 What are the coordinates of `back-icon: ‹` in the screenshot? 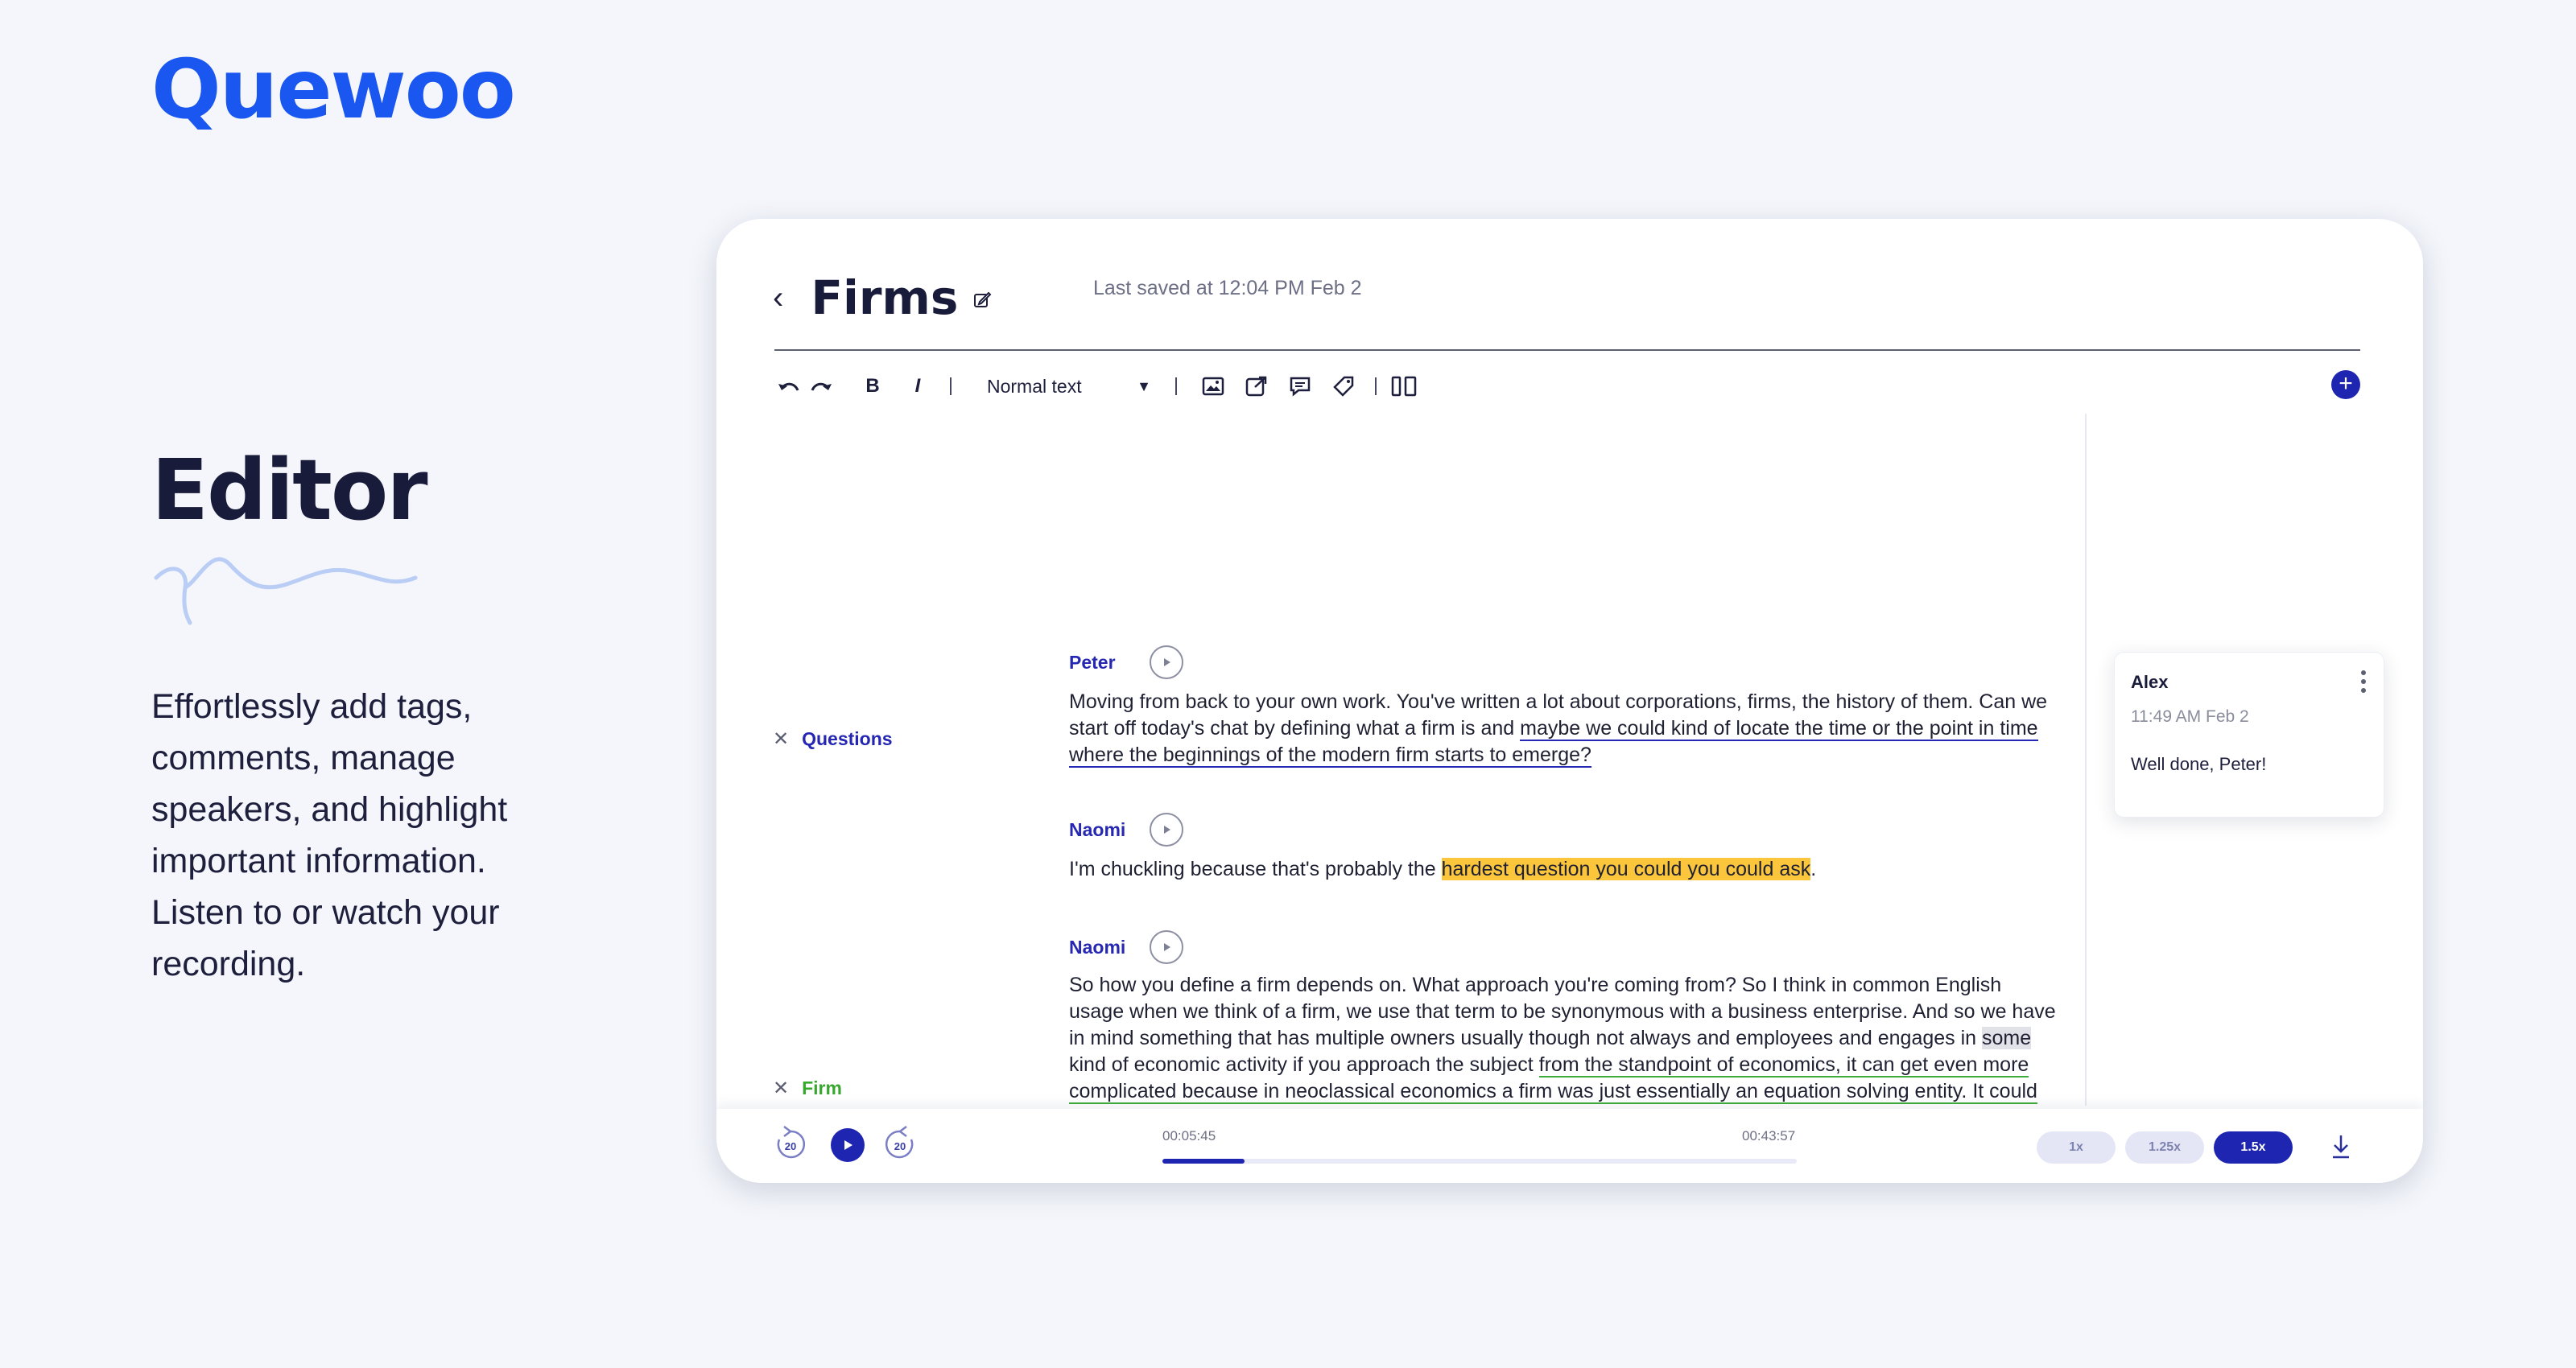 It's located at (778, 298).